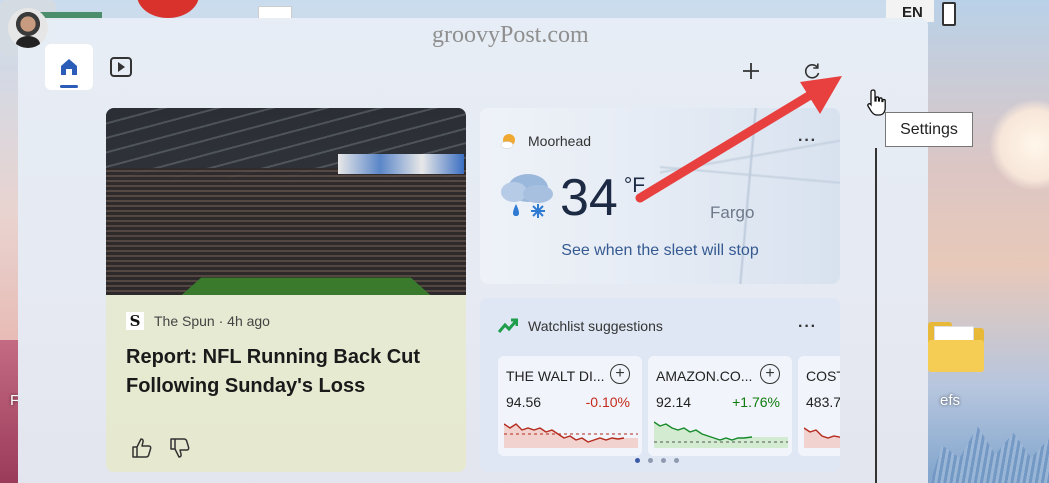 This screenshot has height=483, width=1049. Describe the element at coordinates (306, 286) in the screenshot. I see `football-field` at that location.